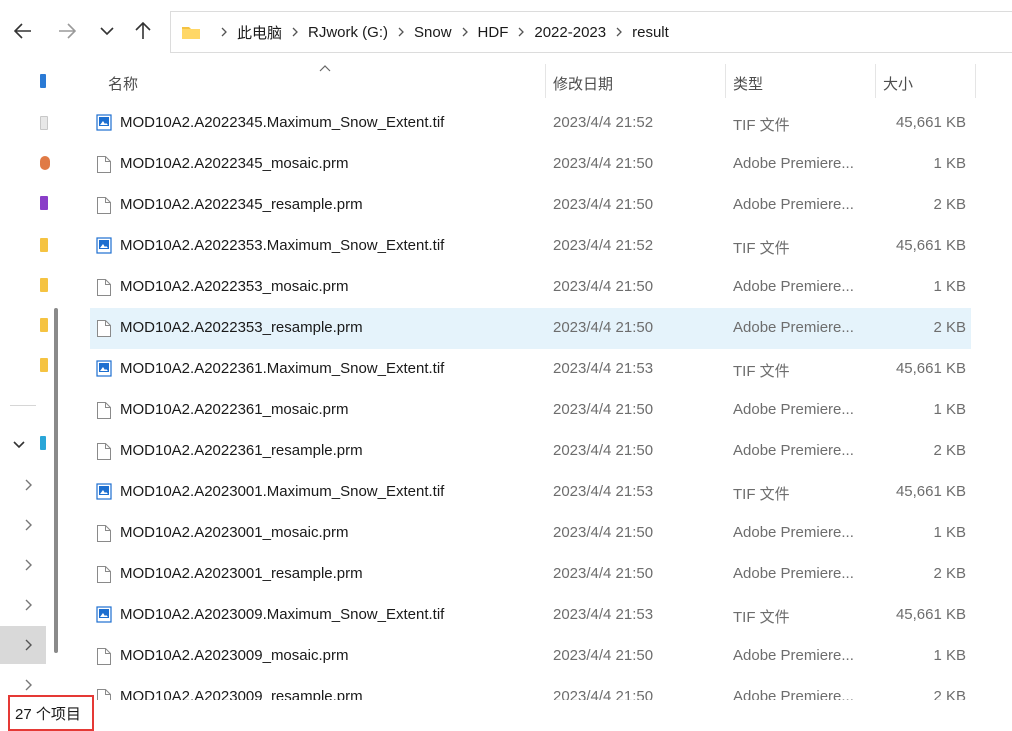 The width and height of the screenshot is (1012, 731). Describe the element at coordinates (259, 32) in the screenshot. I see `breadcrumb-this-pc: 此电脑` at that location.